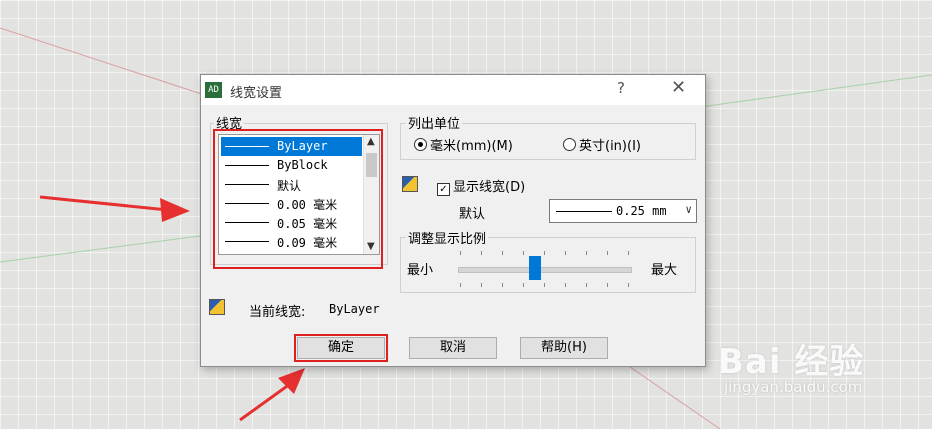 Image resolution: width=932 pixels, height=429 pixels. What do you see at coordinates (447, 237) in the screenshot?
I see `scale-group-label: 调整显示比例` at bounding box center [447, 237].